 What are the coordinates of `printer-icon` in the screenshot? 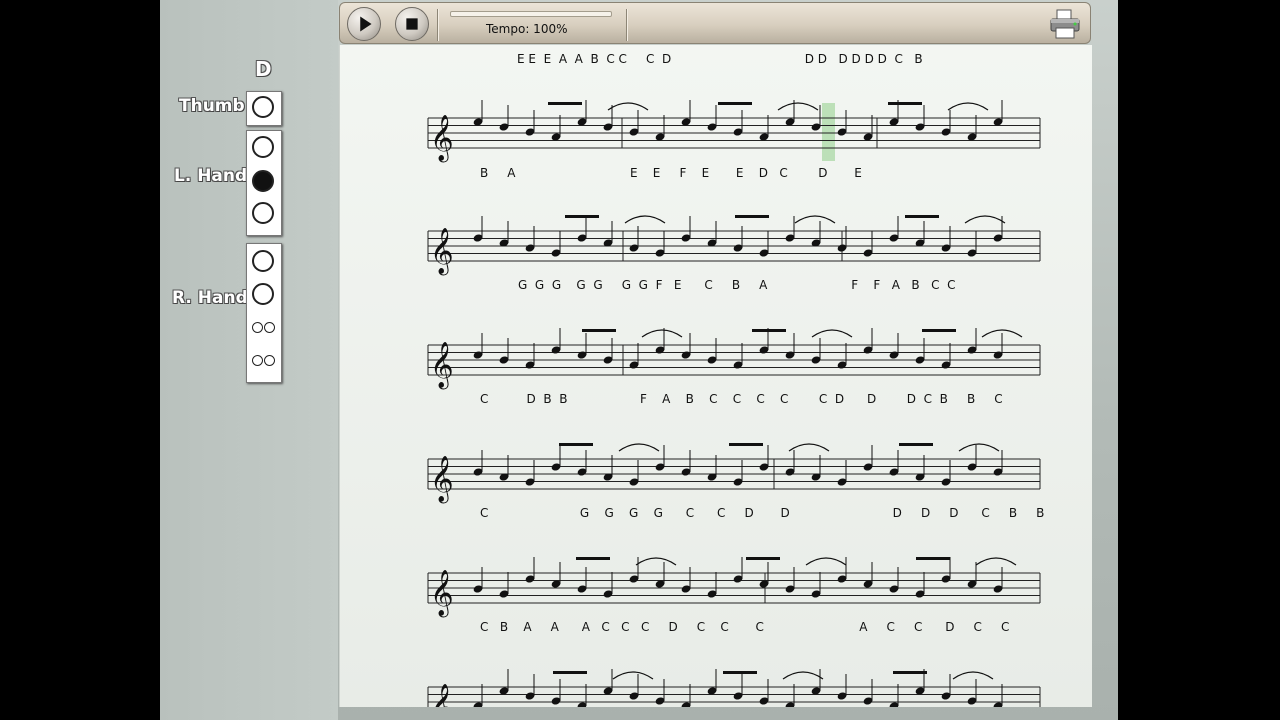 It's located at (1065, 24).